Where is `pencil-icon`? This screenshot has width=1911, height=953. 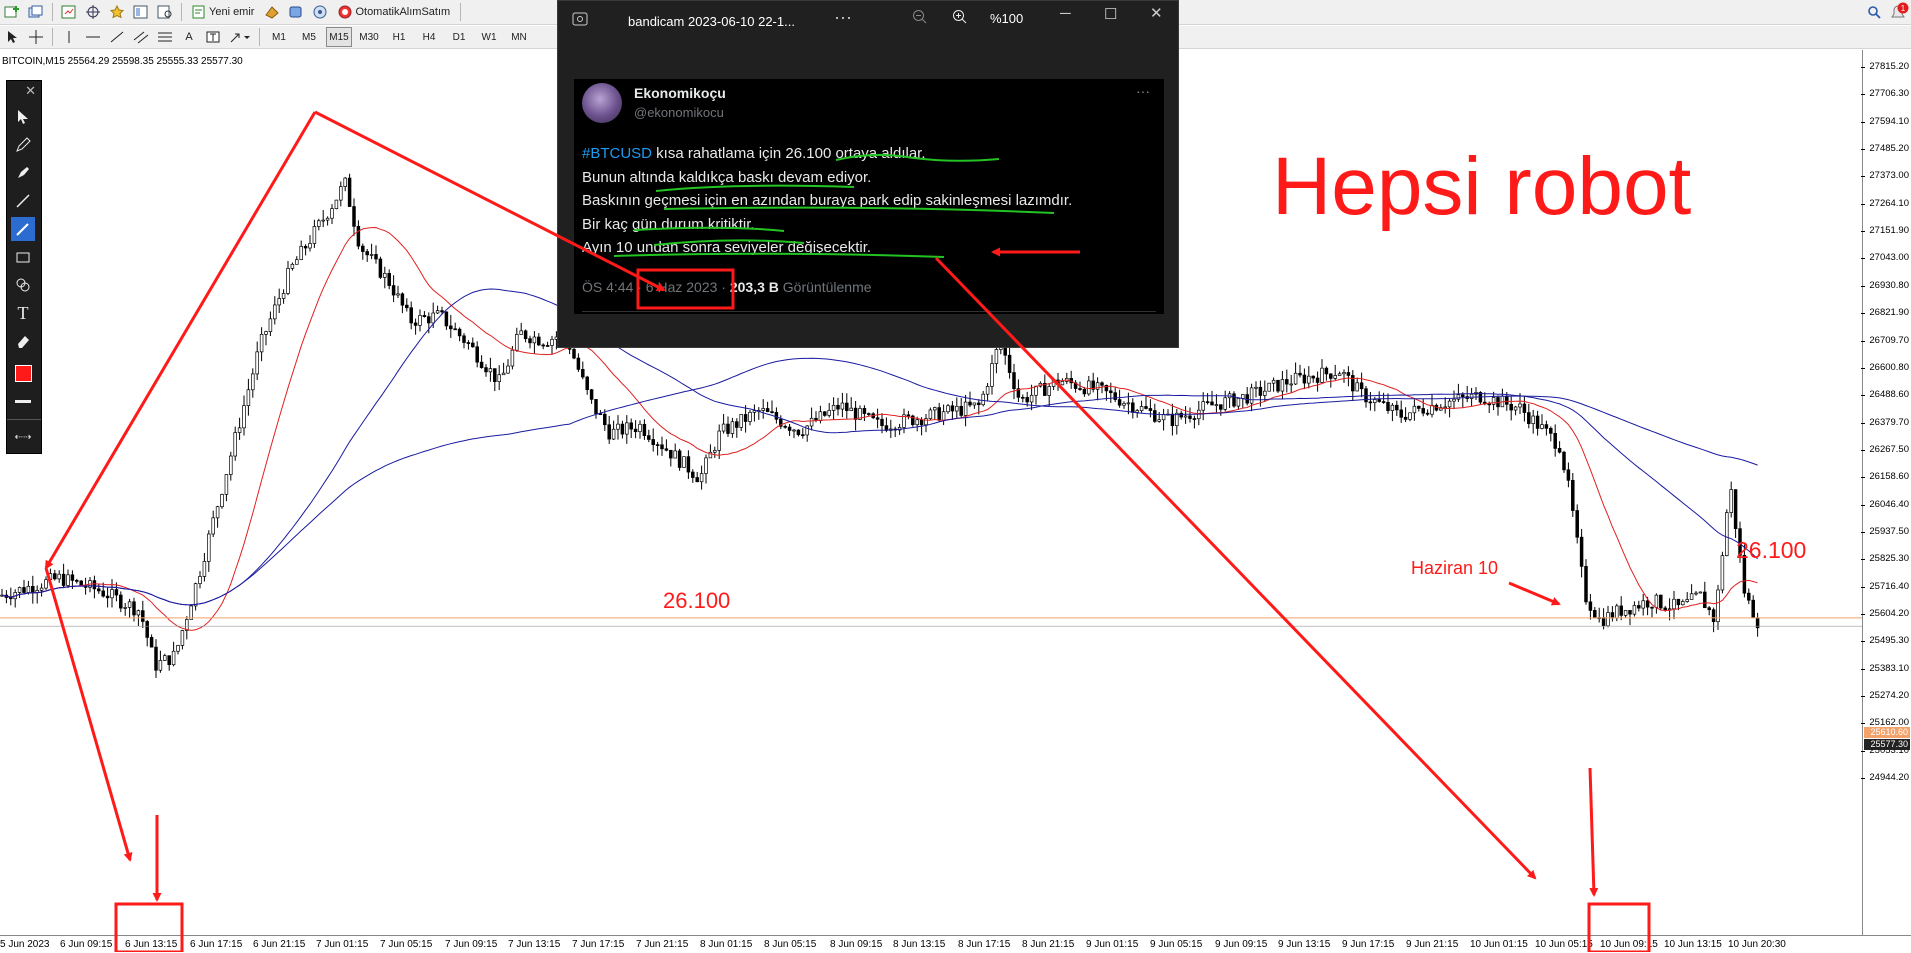
pencil-icon is located at coordinates (23, 145).